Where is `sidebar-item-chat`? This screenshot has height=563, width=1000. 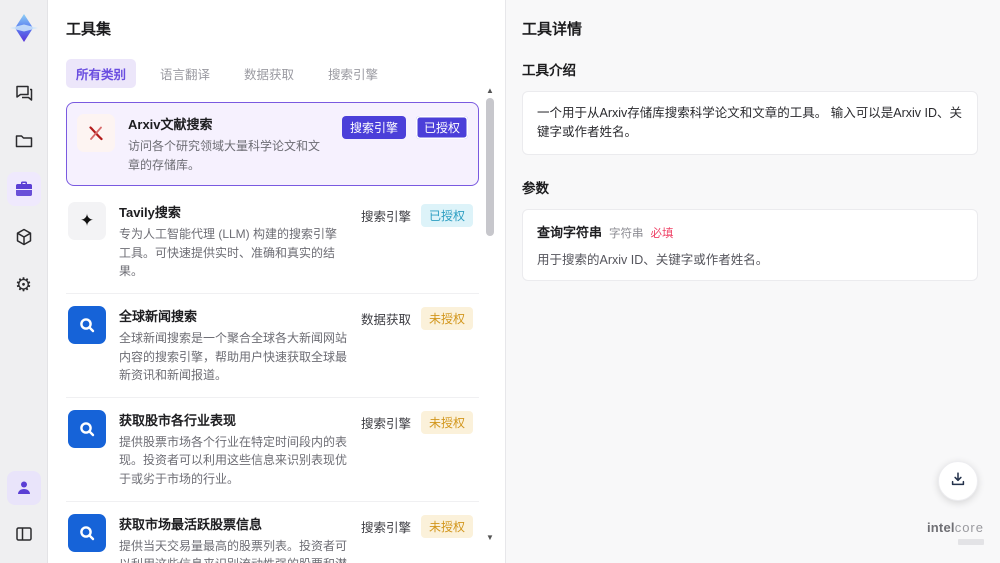 sidebar-item-chat is located at coordinates (24, 93).